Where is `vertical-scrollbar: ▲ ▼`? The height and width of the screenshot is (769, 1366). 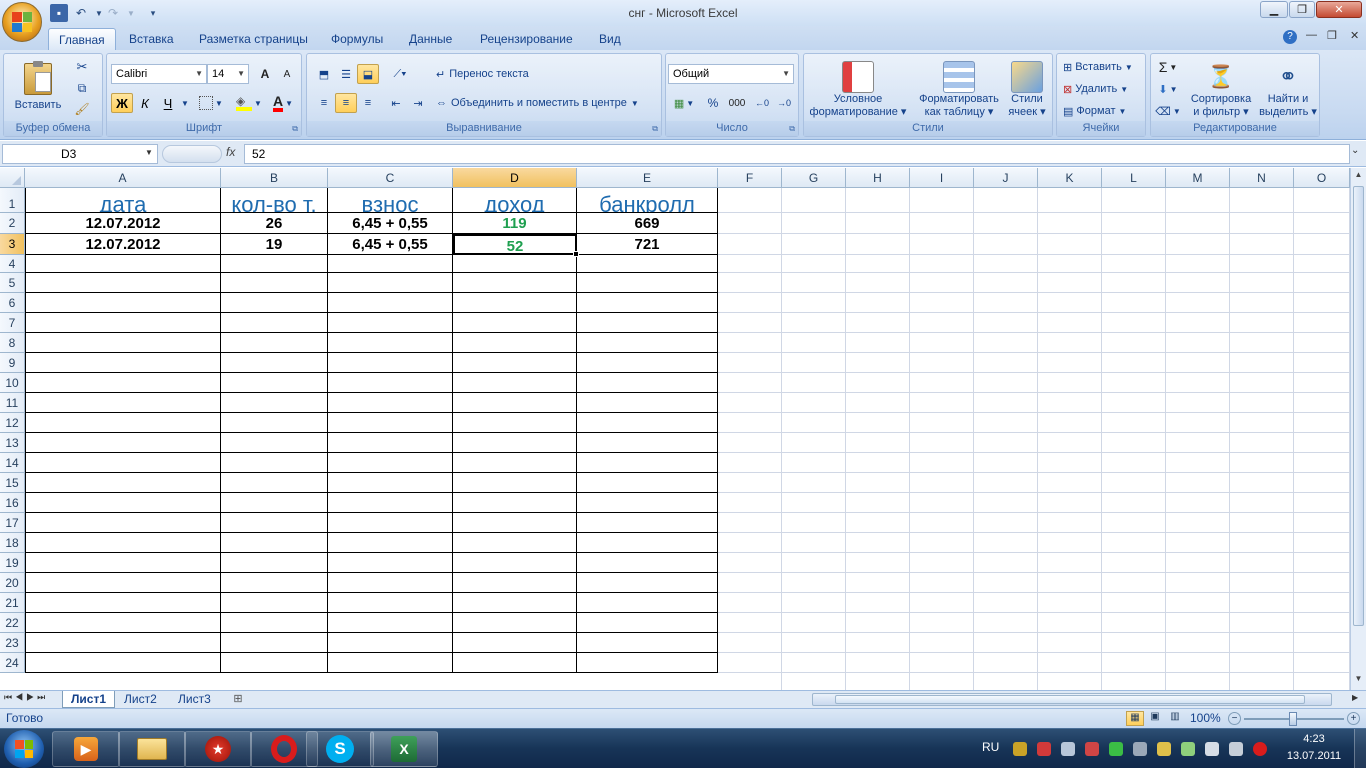 vertical-scrollbar: ▲ ▼ is located at coordinates (1358, 429).